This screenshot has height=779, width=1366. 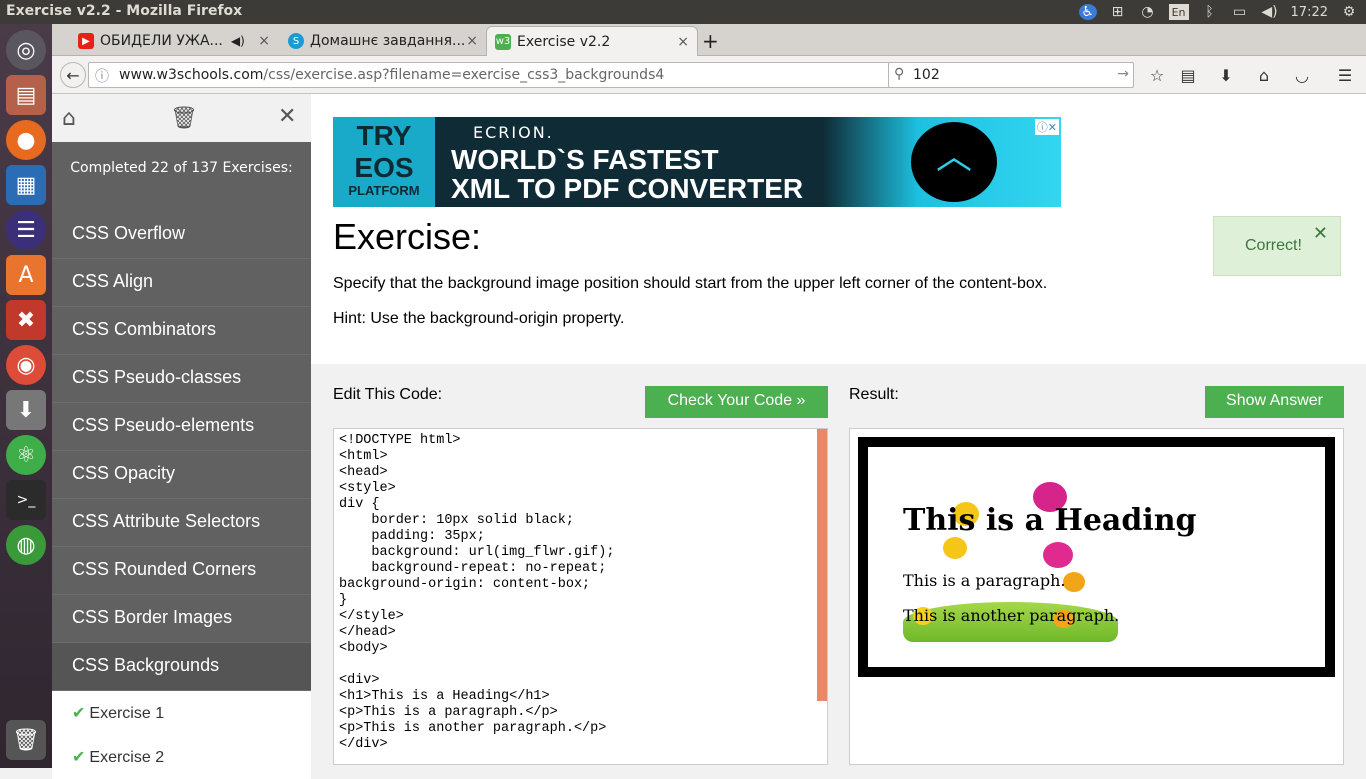 What do you see at coordinates (296, 41) in the screenshot?
I see `skype-icon: S` at bounding box center [296, 41].